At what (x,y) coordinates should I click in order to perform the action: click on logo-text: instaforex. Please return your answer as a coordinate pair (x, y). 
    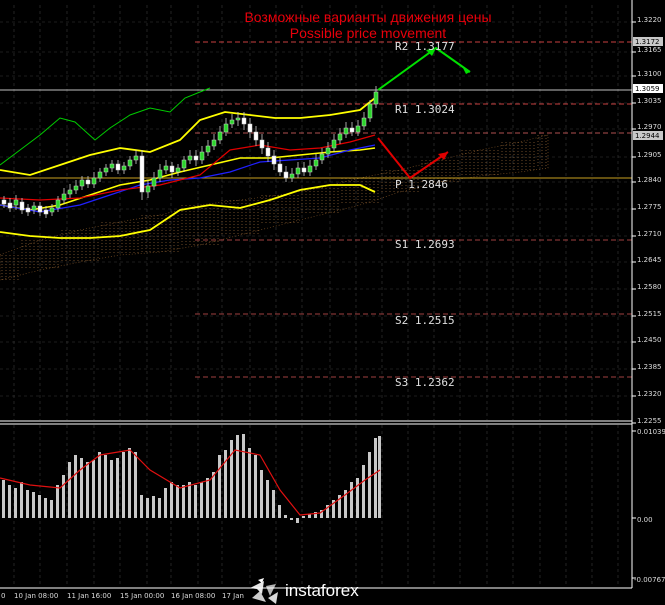
    Looking at the image, I should click on (322, 590).